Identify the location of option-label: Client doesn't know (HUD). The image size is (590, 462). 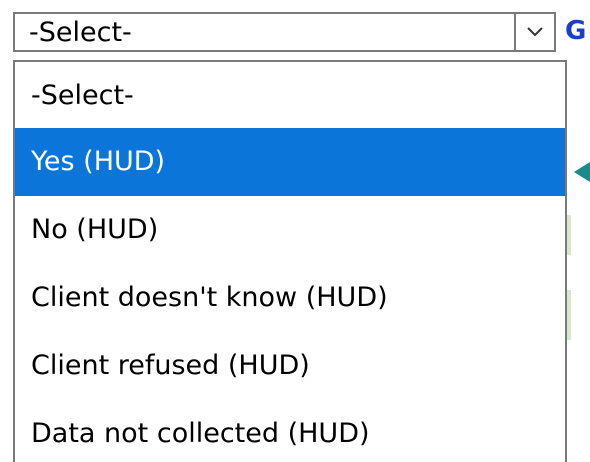
(209, 297).